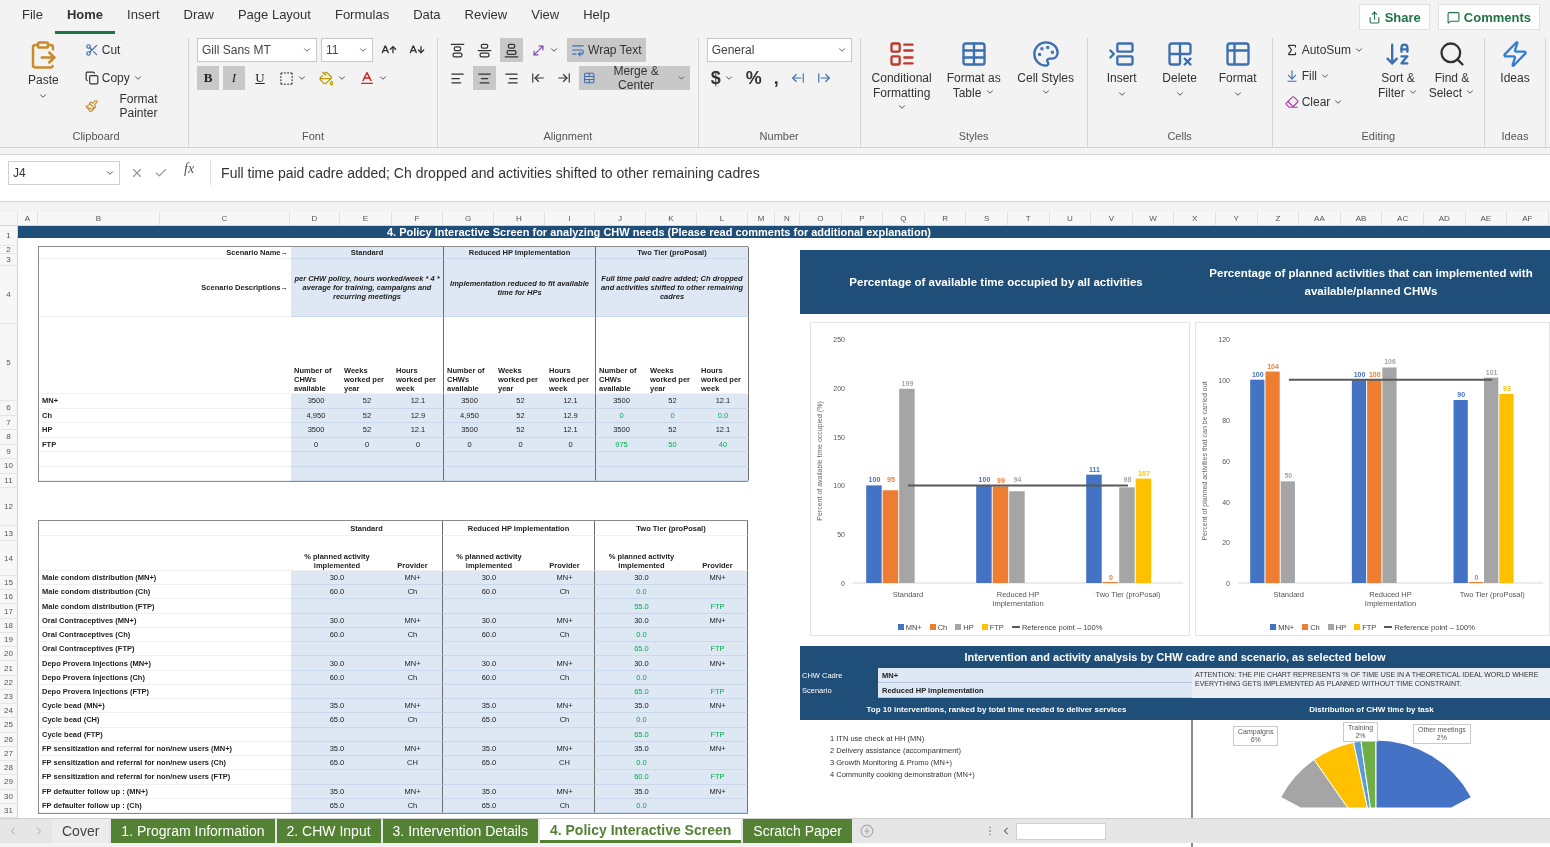 Image resolution: width=1550 pixels, height=847 pixels. I want to click on row-number: 18, so click(8, 625).